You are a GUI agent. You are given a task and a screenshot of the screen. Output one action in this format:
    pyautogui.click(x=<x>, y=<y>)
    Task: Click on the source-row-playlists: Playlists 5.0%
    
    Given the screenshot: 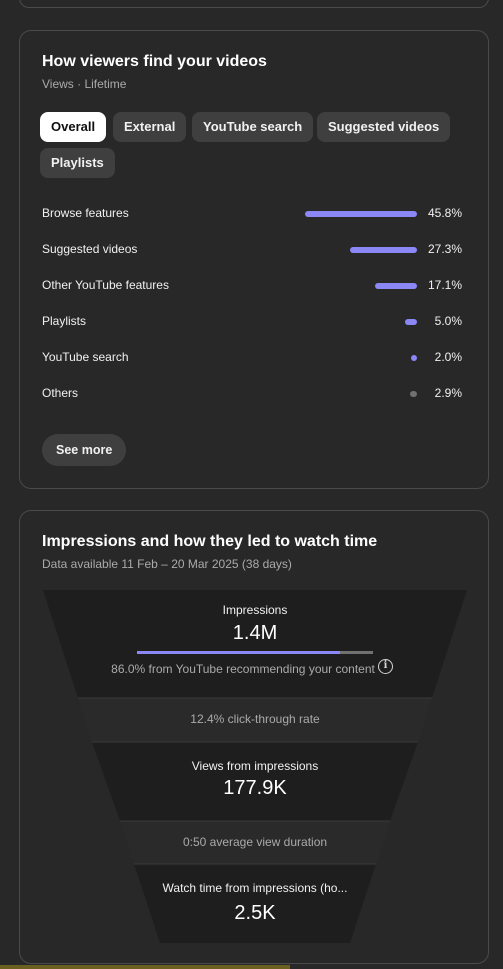 What is the action you would take?
    pyautogui.click(x=252, y=322)
    